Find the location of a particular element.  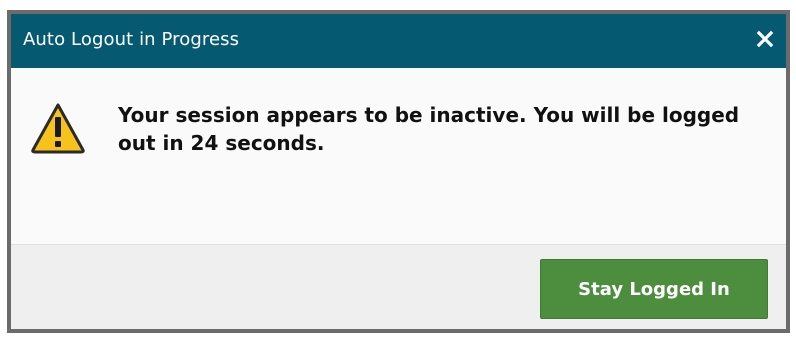

stay-logged-in-button: Stay Logged In is located at coordinates (654, 289).